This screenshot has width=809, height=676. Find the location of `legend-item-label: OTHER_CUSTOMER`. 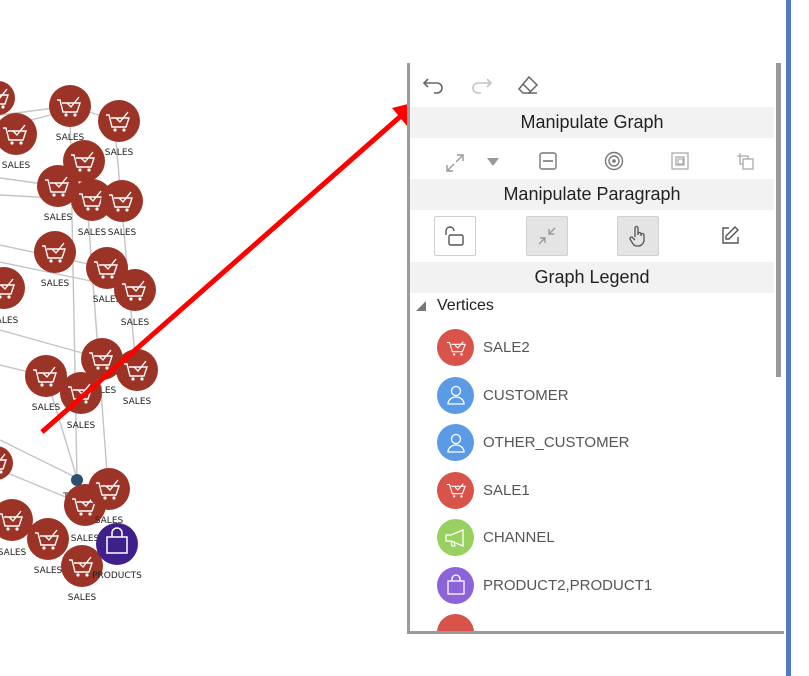

legend-item-label: OTHER_CUSTOMER is located at coordinates (556, 443).